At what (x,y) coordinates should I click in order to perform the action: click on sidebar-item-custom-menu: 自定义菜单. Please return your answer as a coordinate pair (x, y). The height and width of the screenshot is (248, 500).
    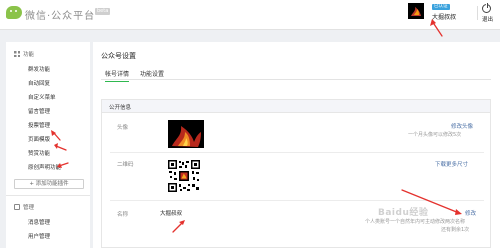
    Looking at the image, I should click on (42, 97).